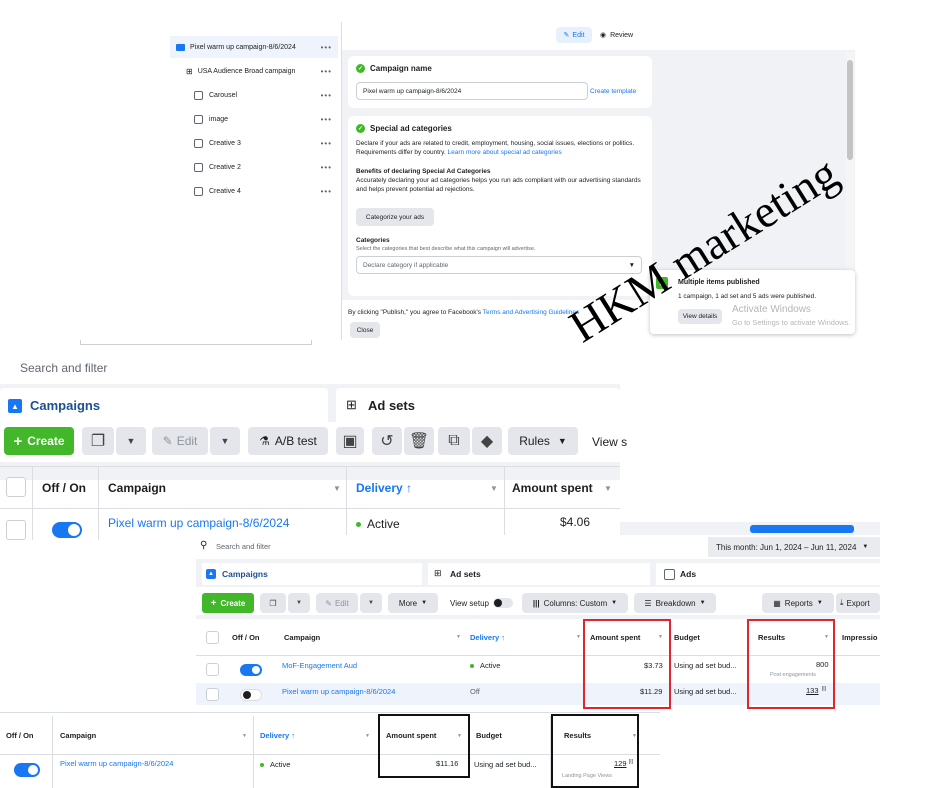 This screenshot has height=788, width=940. I want to click on tag-button: ◆, so click(487, 441).